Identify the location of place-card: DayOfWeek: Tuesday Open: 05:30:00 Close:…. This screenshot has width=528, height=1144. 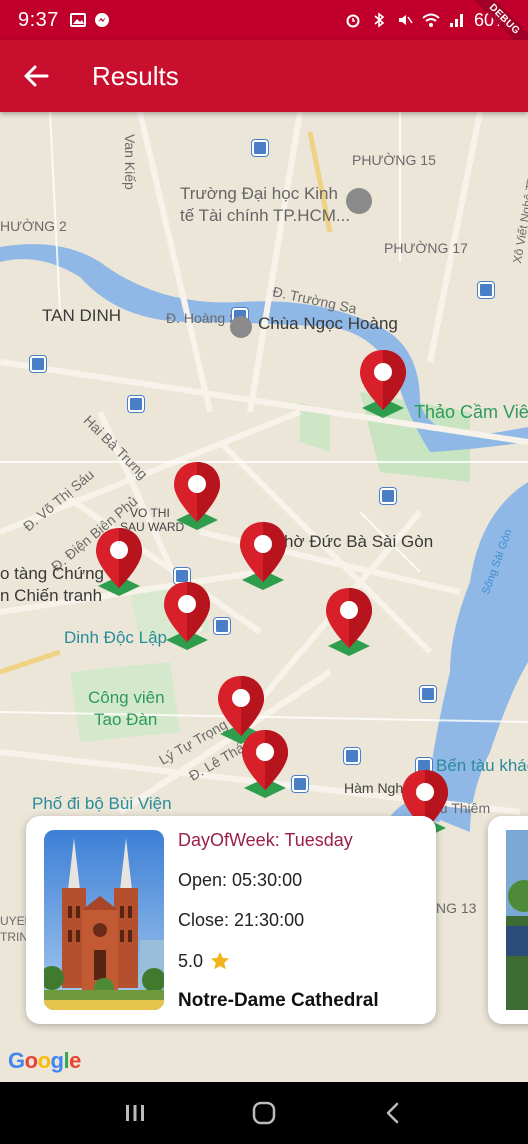
(231, 920).